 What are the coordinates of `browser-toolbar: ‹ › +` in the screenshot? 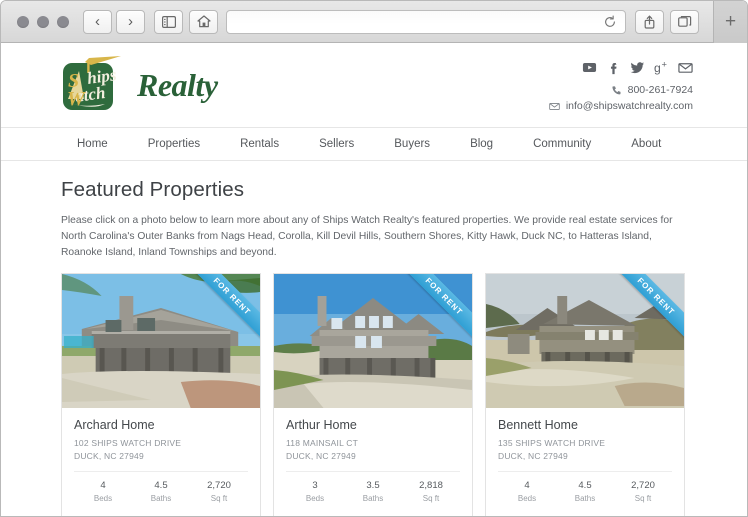 It's located at (374, 22).